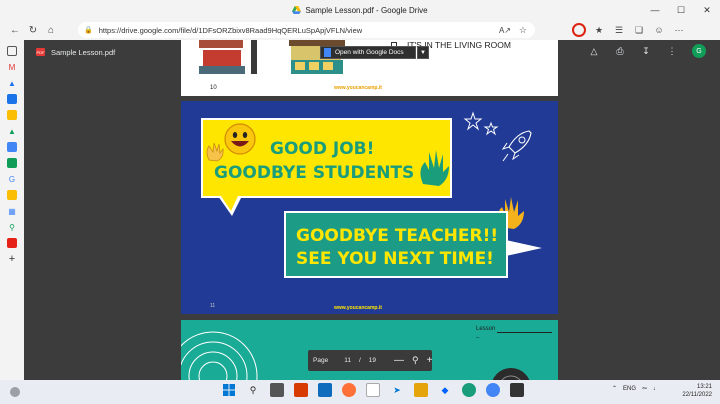  What do you see at coordinates (469, 390) in the screenshot?
I see `edge-icon` at bounding box center [469, 390].